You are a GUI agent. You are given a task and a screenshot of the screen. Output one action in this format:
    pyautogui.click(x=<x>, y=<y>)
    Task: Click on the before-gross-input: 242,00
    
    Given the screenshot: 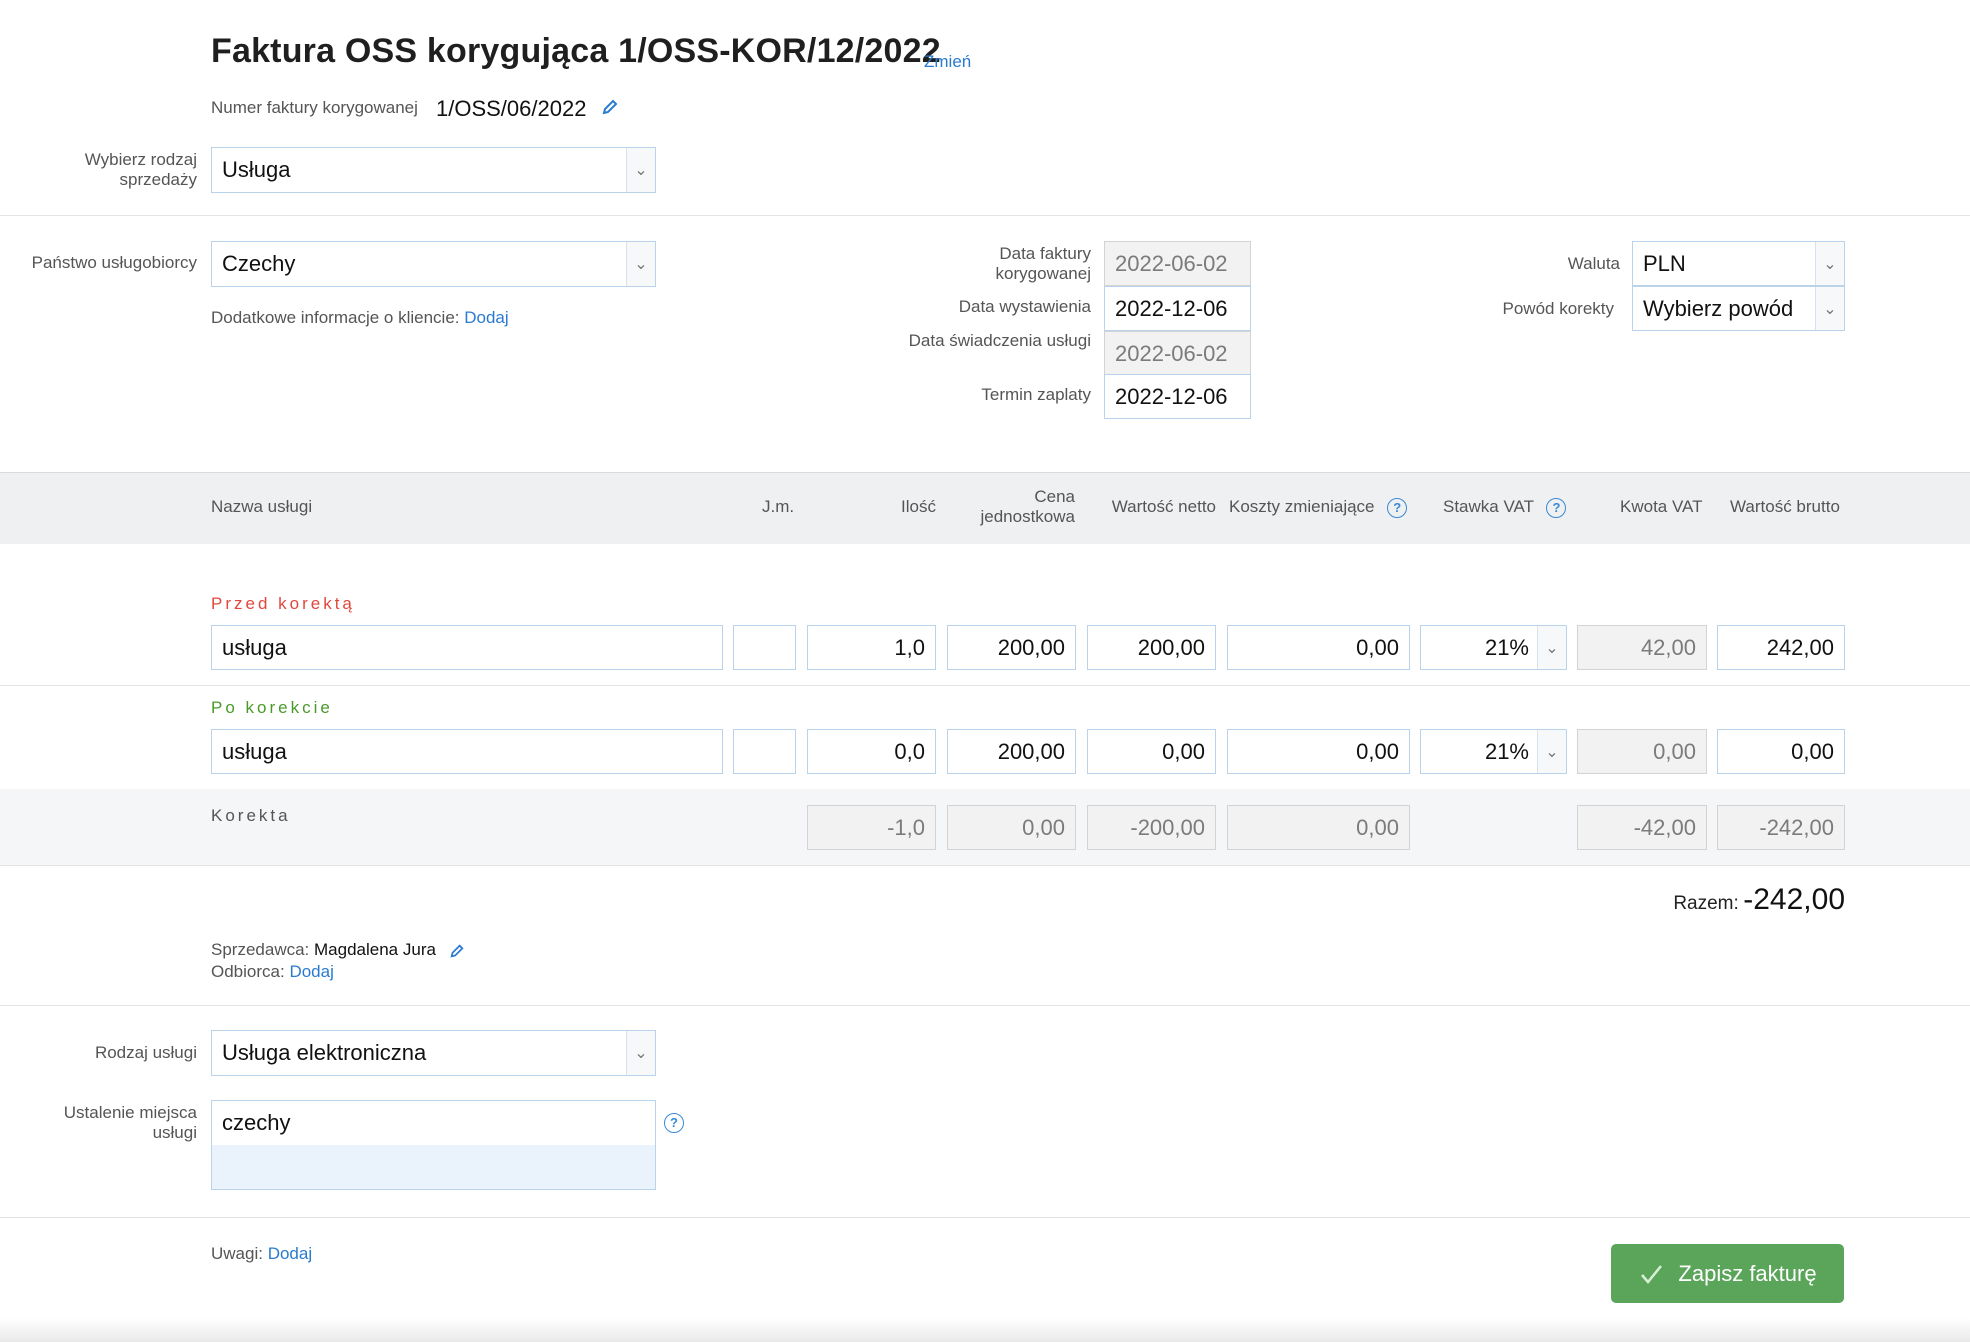 What is the action you would take?
    pyautogui.click(x=1781, y=647)
    